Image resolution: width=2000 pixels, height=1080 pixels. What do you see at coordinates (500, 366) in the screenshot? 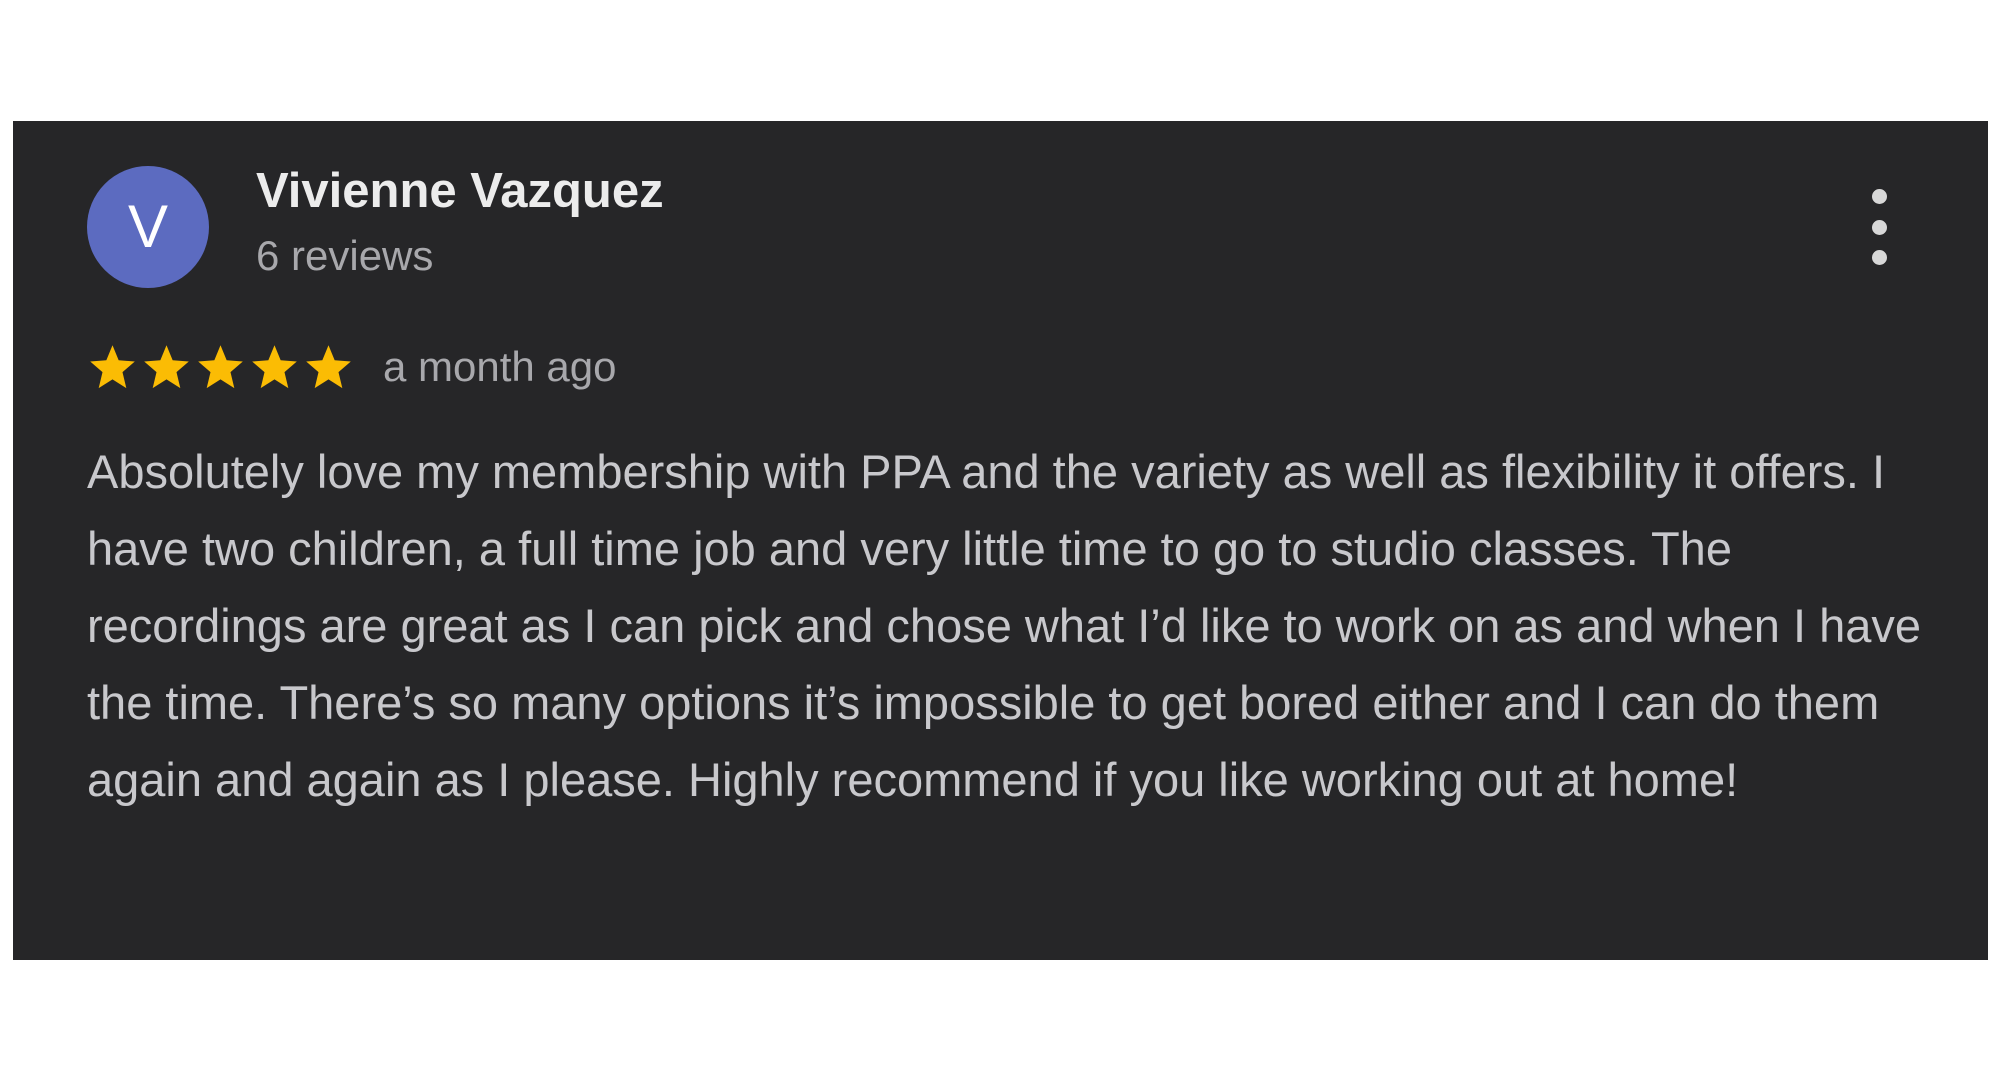
I see `review-date: a month ago` at bounding box center [500, 366].